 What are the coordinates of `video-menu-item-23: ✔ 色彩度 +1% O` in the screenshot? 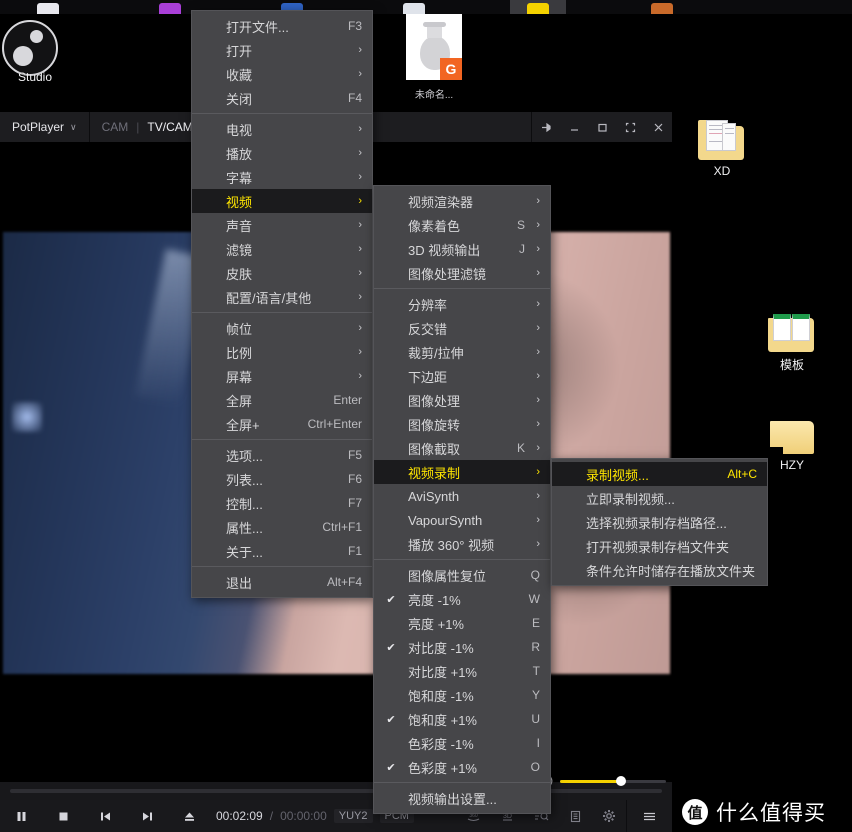 It's located at (462, 767).